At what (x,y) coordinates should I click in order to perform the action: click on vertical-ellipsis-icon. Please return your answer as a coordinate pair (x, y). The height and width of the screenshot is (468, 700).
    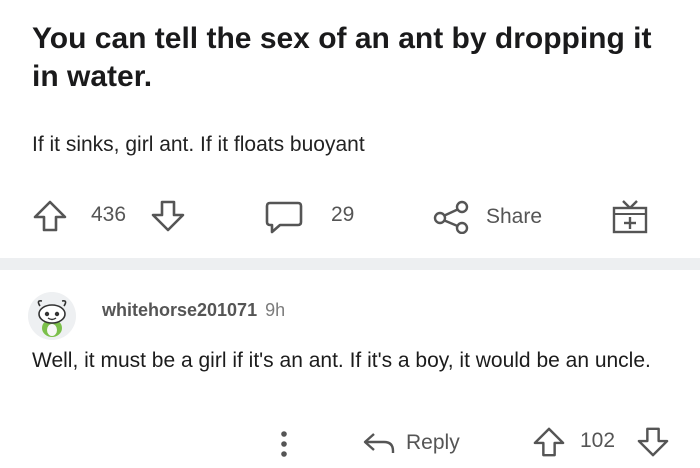
    Looking at the image, I should click on (284, 444).